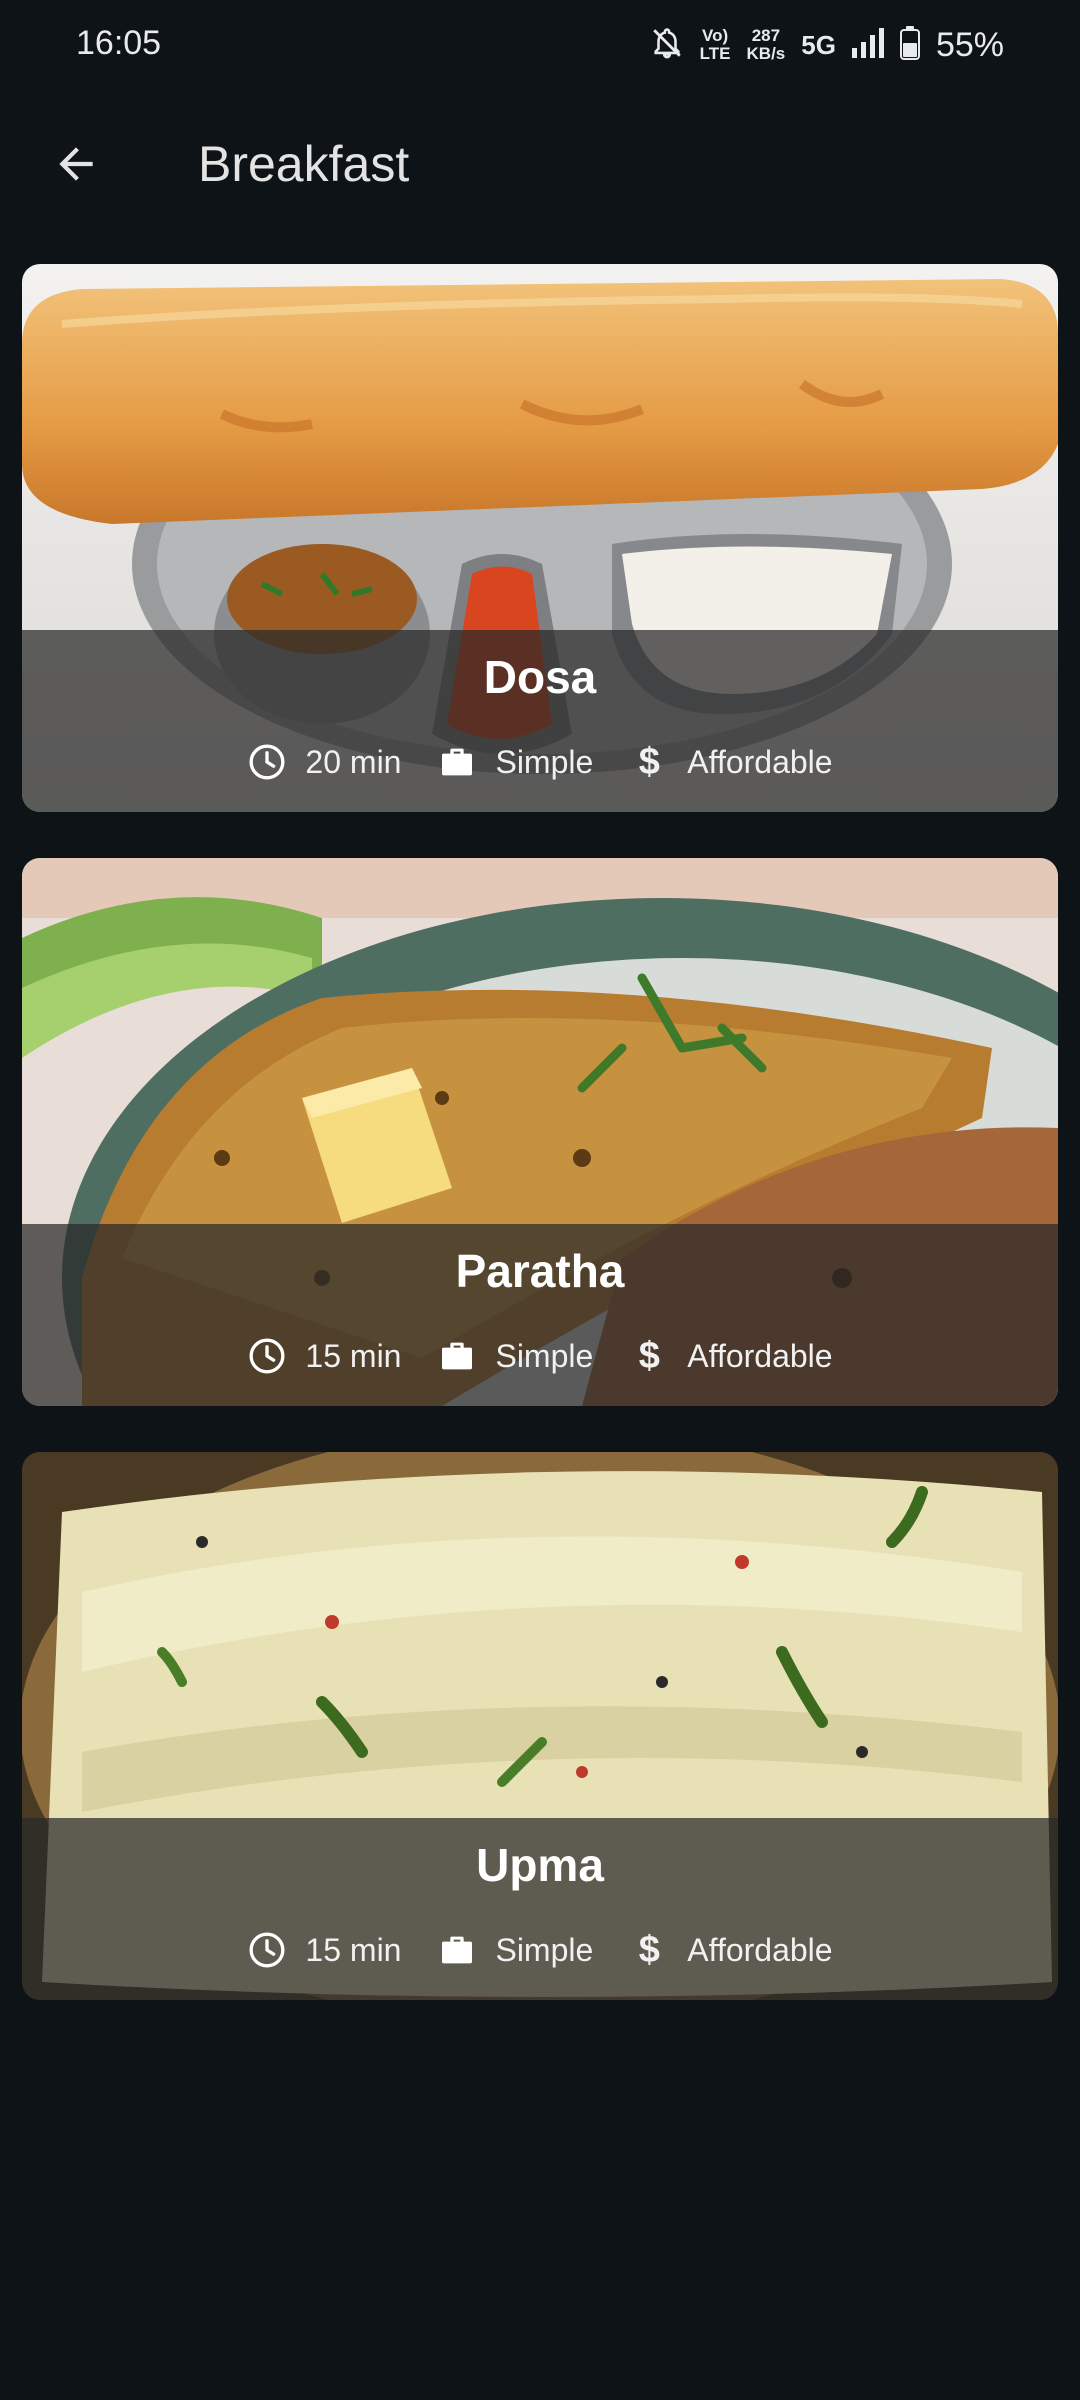  I want to click on mute-bell-icon, so click(667, 45).